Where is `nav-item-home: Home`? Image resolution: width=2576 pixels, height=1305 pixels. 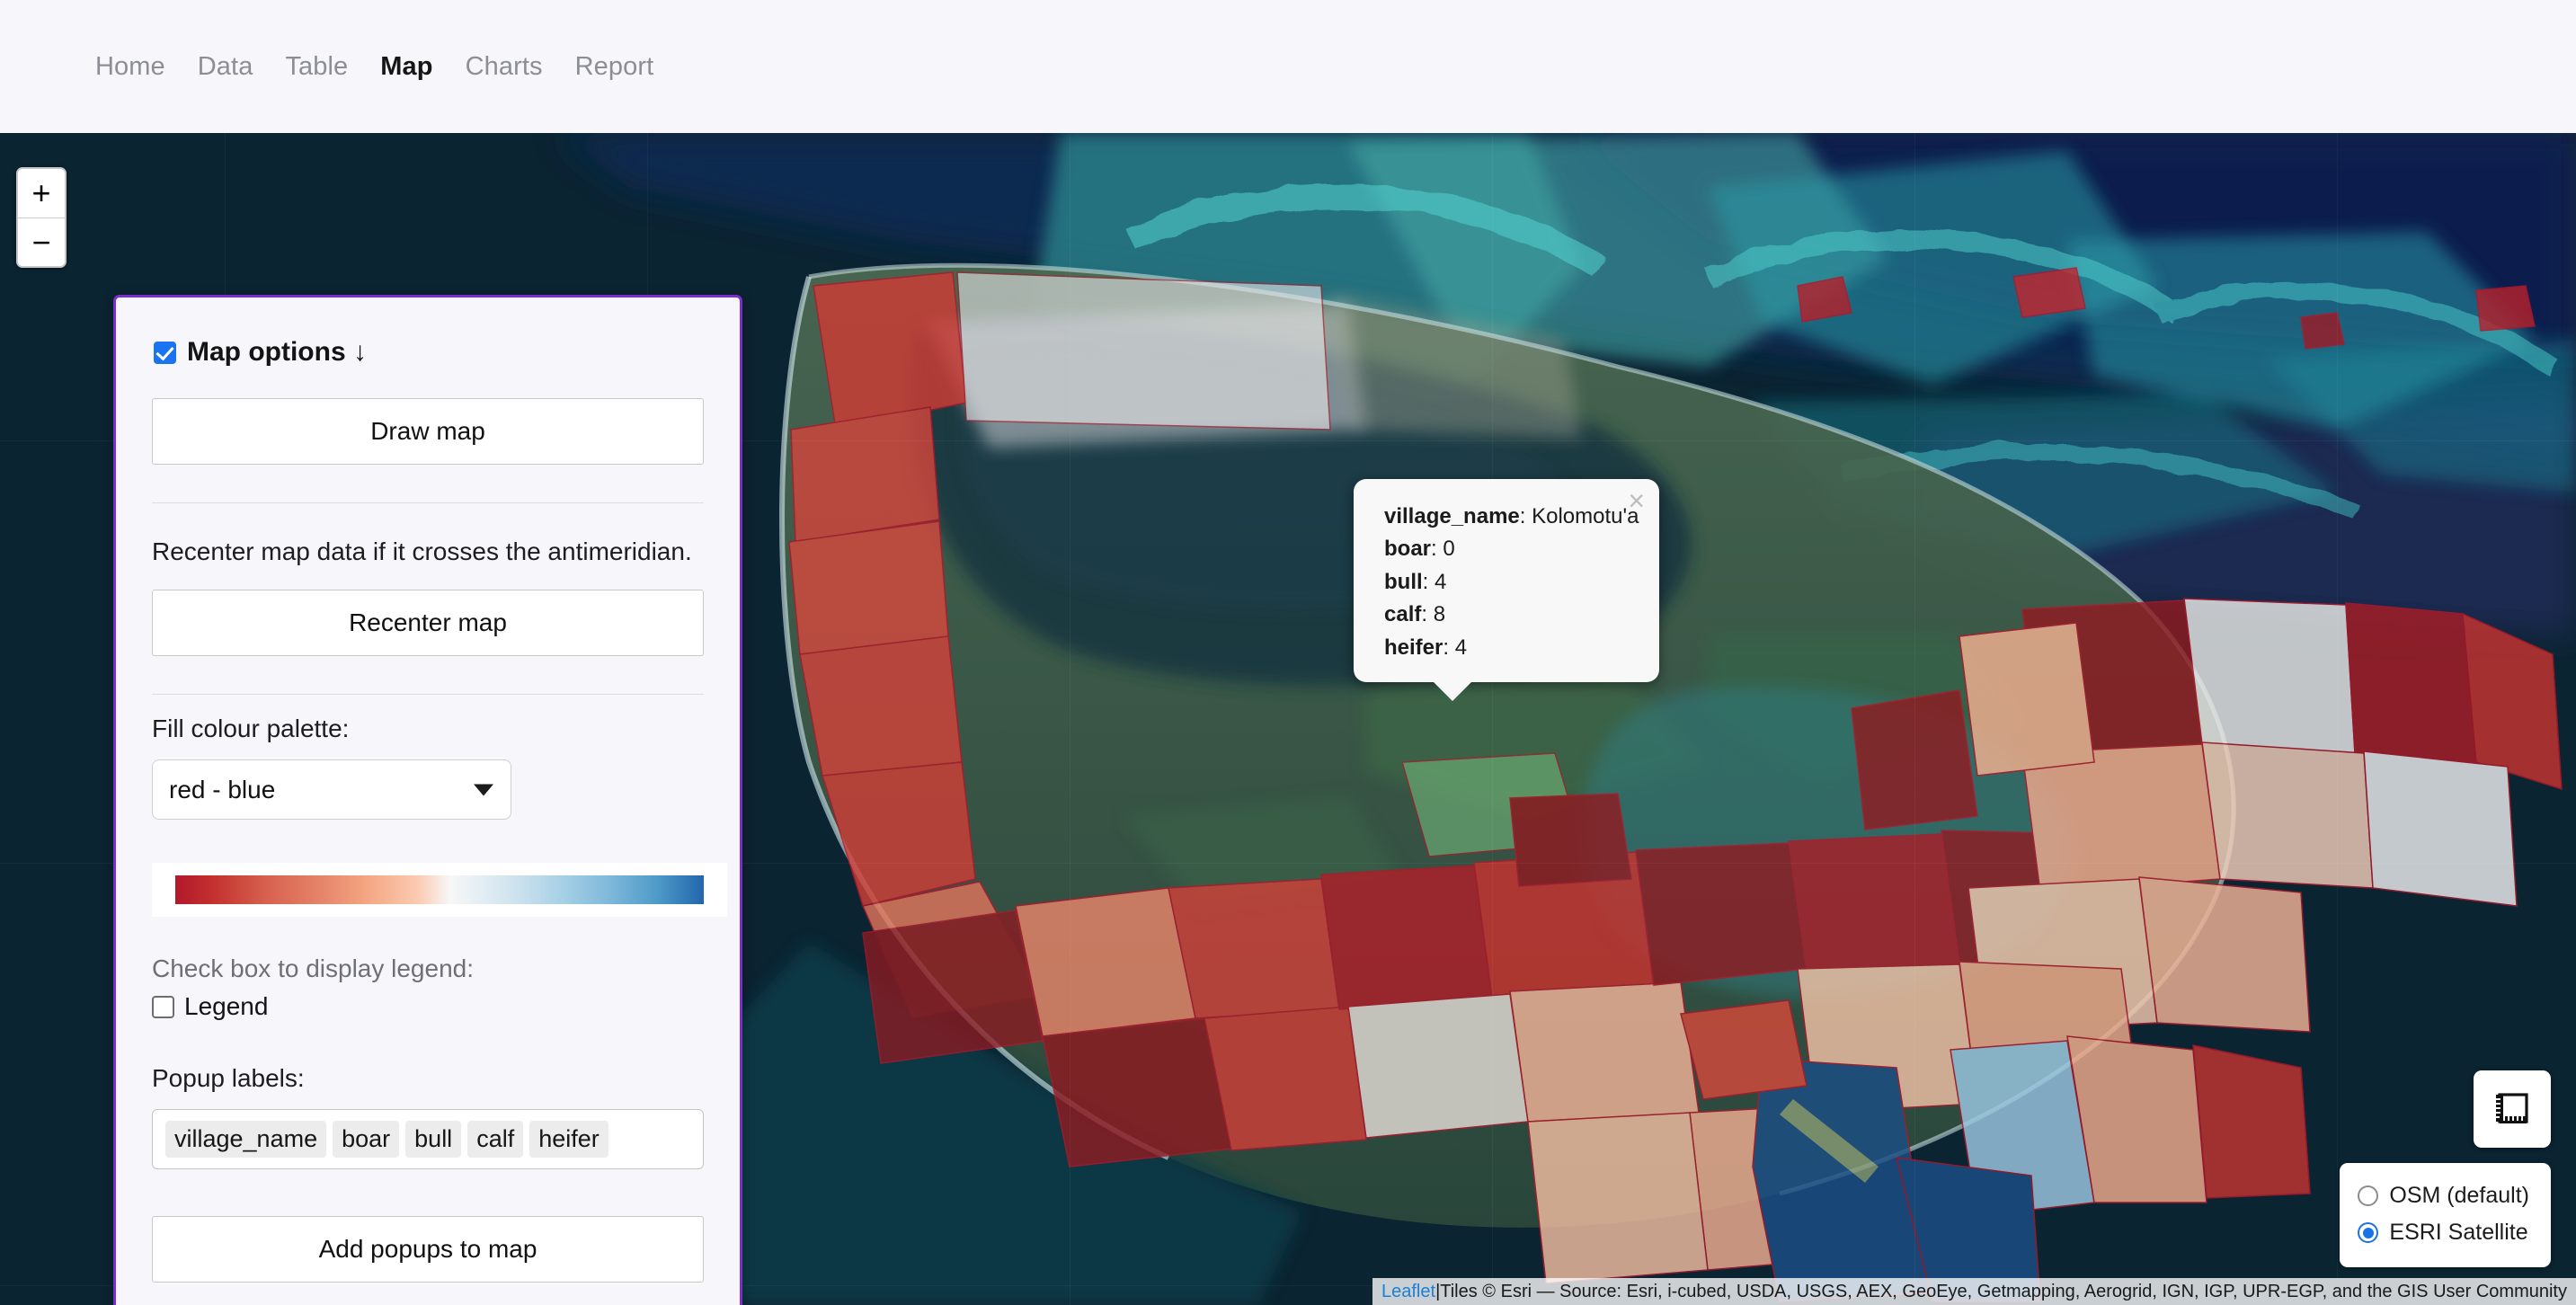 nav-item-home: Home is located at coordinates (130, 67).